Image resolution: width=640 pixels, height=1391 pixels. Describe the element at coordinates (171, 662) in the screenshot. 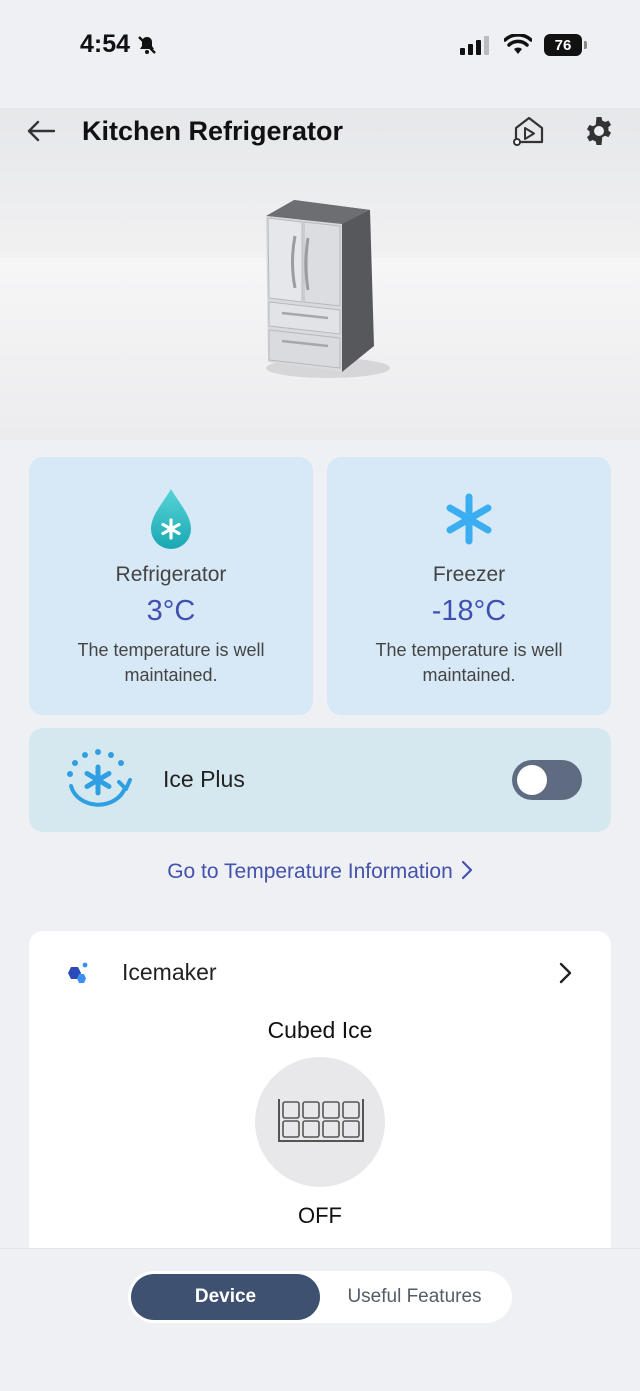

I see `refrigerator-status: The temperature is well maintained.` at that location.